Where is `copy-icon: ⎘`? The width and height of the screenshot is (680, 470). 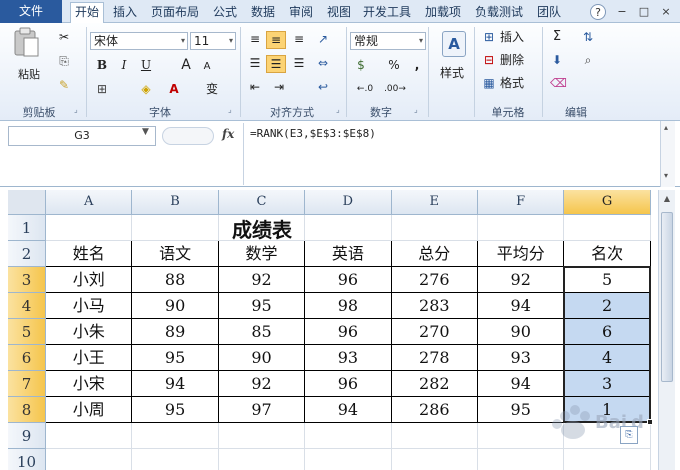
copy-icon: ⎘ is located at coordinates (64, 61).